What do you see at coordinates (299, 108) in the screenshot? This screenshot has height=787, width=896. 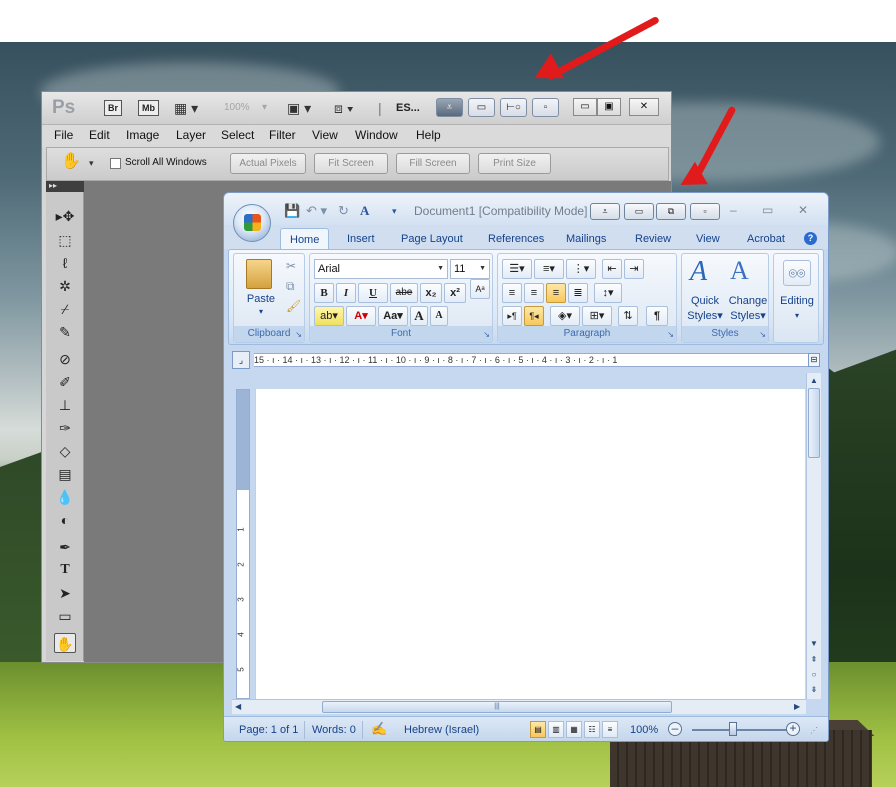 I see `arrange-documents-icon: ▣ ▾` at bounding box center [299, 108].